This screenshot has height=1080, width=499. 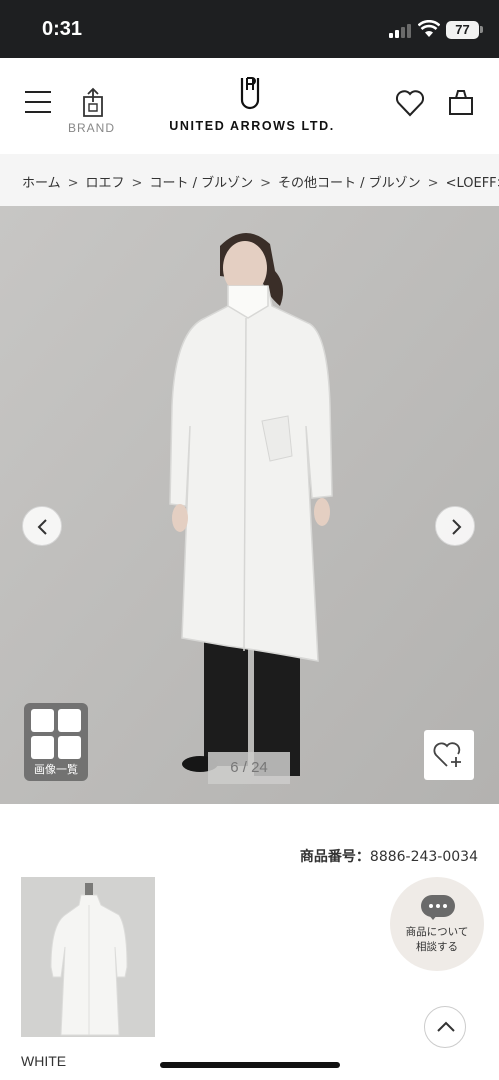 What do you see at coordinates (461, 102) in the screenshot?
I see `shopping-bag-icon` at bounding box center [461, 102].